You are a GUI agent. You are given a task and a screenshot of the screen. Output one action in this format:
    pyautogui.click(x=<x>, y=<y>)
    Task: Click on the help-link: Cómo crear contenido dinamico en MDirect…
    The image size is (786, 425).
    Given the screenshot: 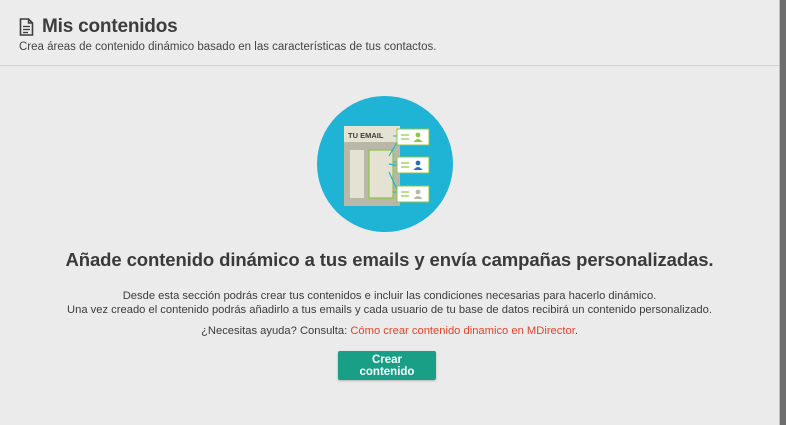 What is the action you would take?
    pyautogui.click(x=462, y=331)
    